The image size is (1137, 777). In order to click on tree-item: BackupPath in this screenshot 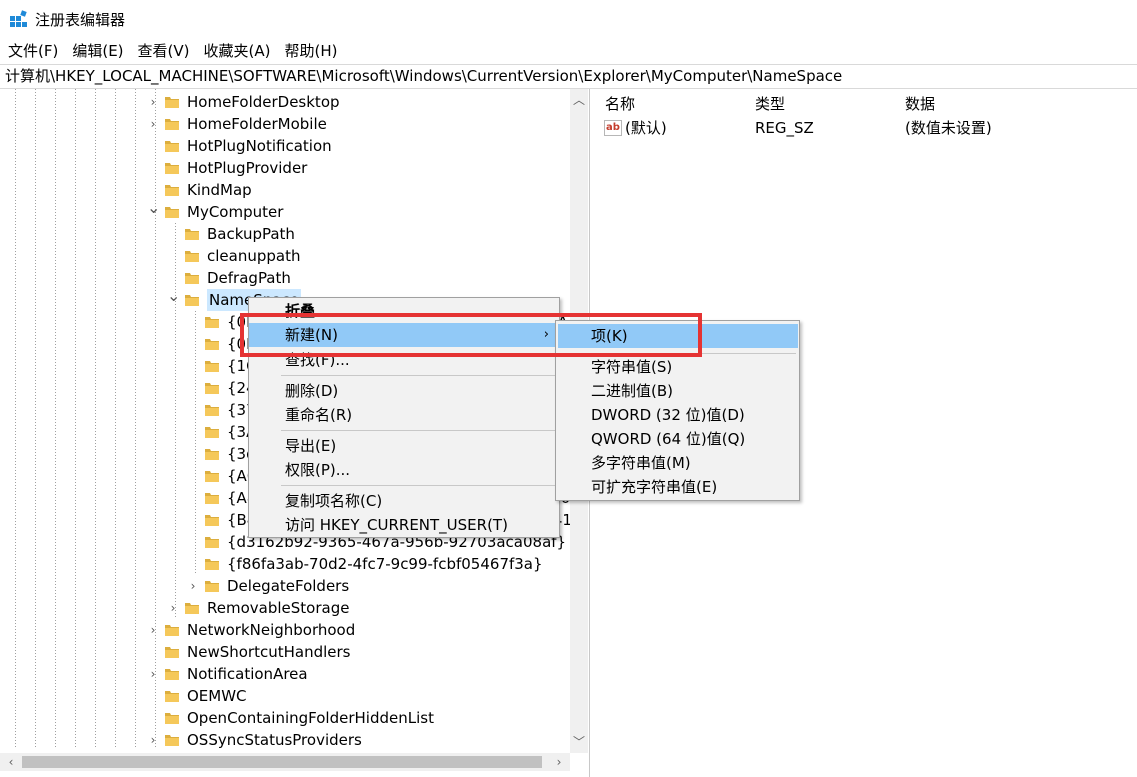, I will do `click(285, 234)`.